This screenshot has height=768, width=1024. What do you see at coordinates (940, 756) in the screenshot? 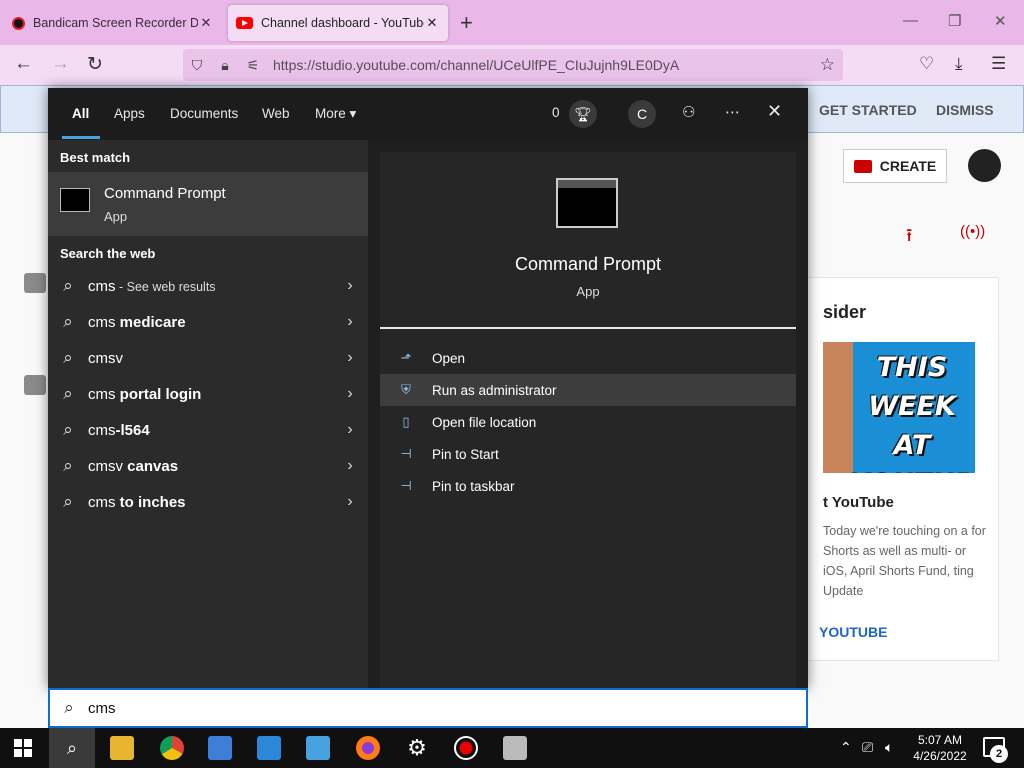
I see `clock-date: 4/26/2022` at bounding box center [940, 756].